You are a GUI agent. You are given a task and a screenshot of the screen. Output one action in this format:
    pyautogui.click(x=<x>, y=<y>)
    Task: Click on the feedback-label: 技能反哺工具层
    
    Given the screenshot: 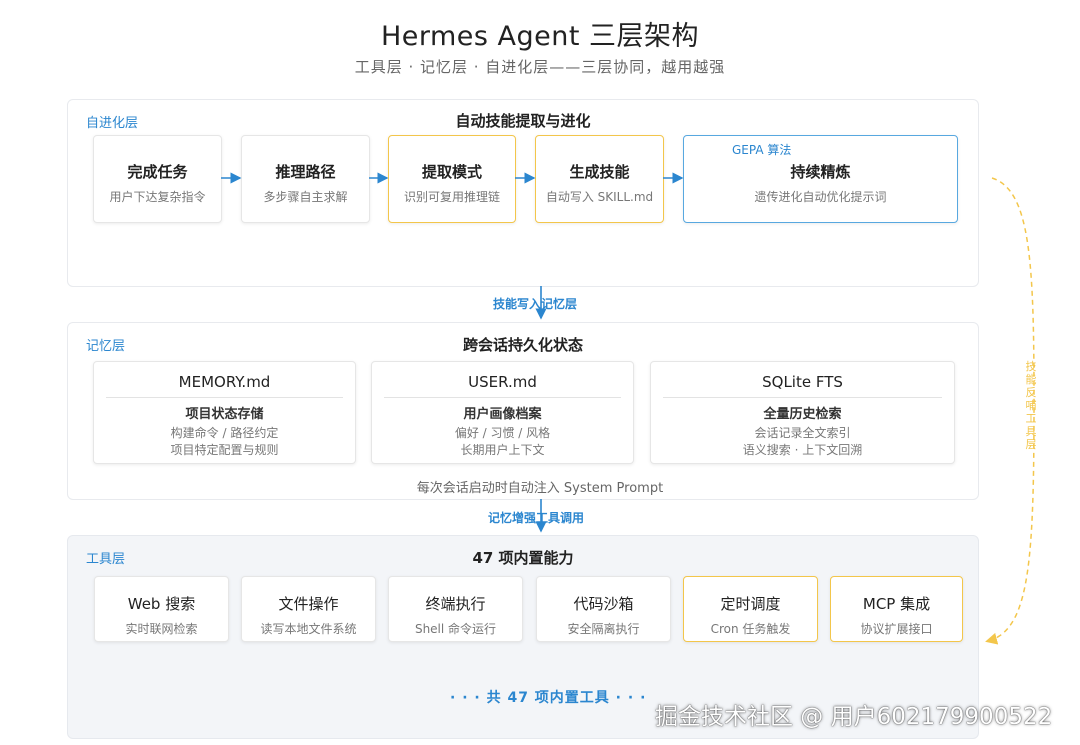 What is the action you would take?
    pyautogui.click(x=1031, y=405)
    